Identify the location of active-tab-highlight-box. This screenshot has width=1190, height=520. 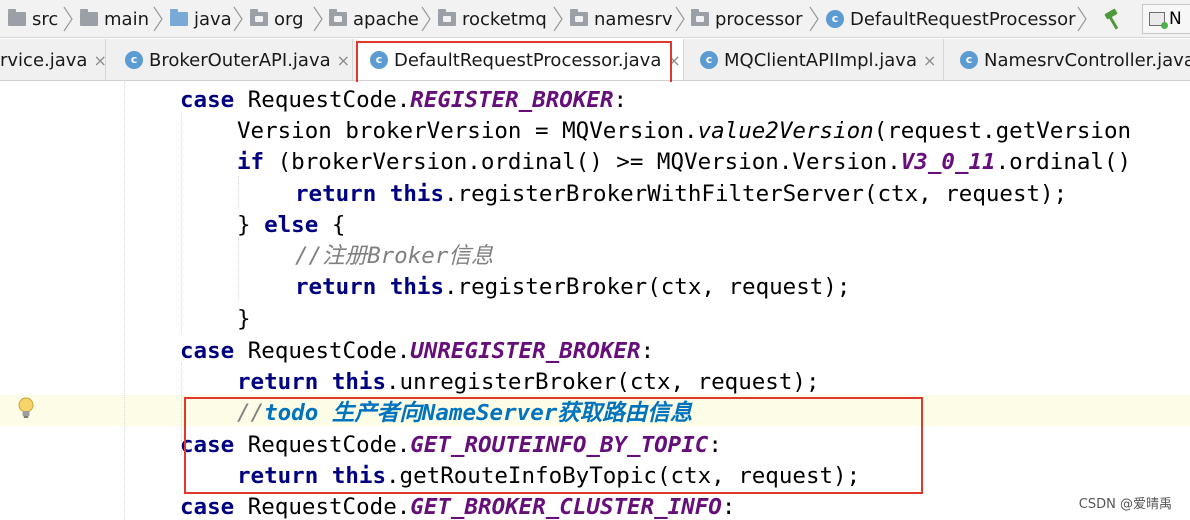
(514, 62).